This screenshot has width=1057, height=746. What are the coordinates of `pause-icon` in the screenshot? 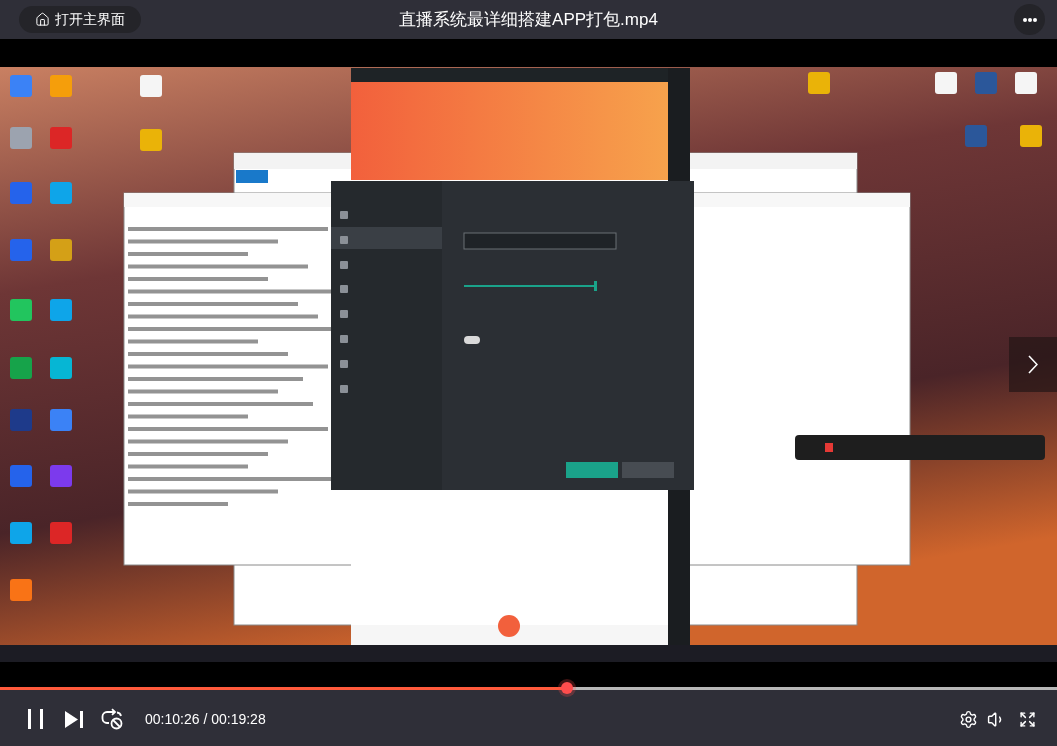 It's located at (36, 719).